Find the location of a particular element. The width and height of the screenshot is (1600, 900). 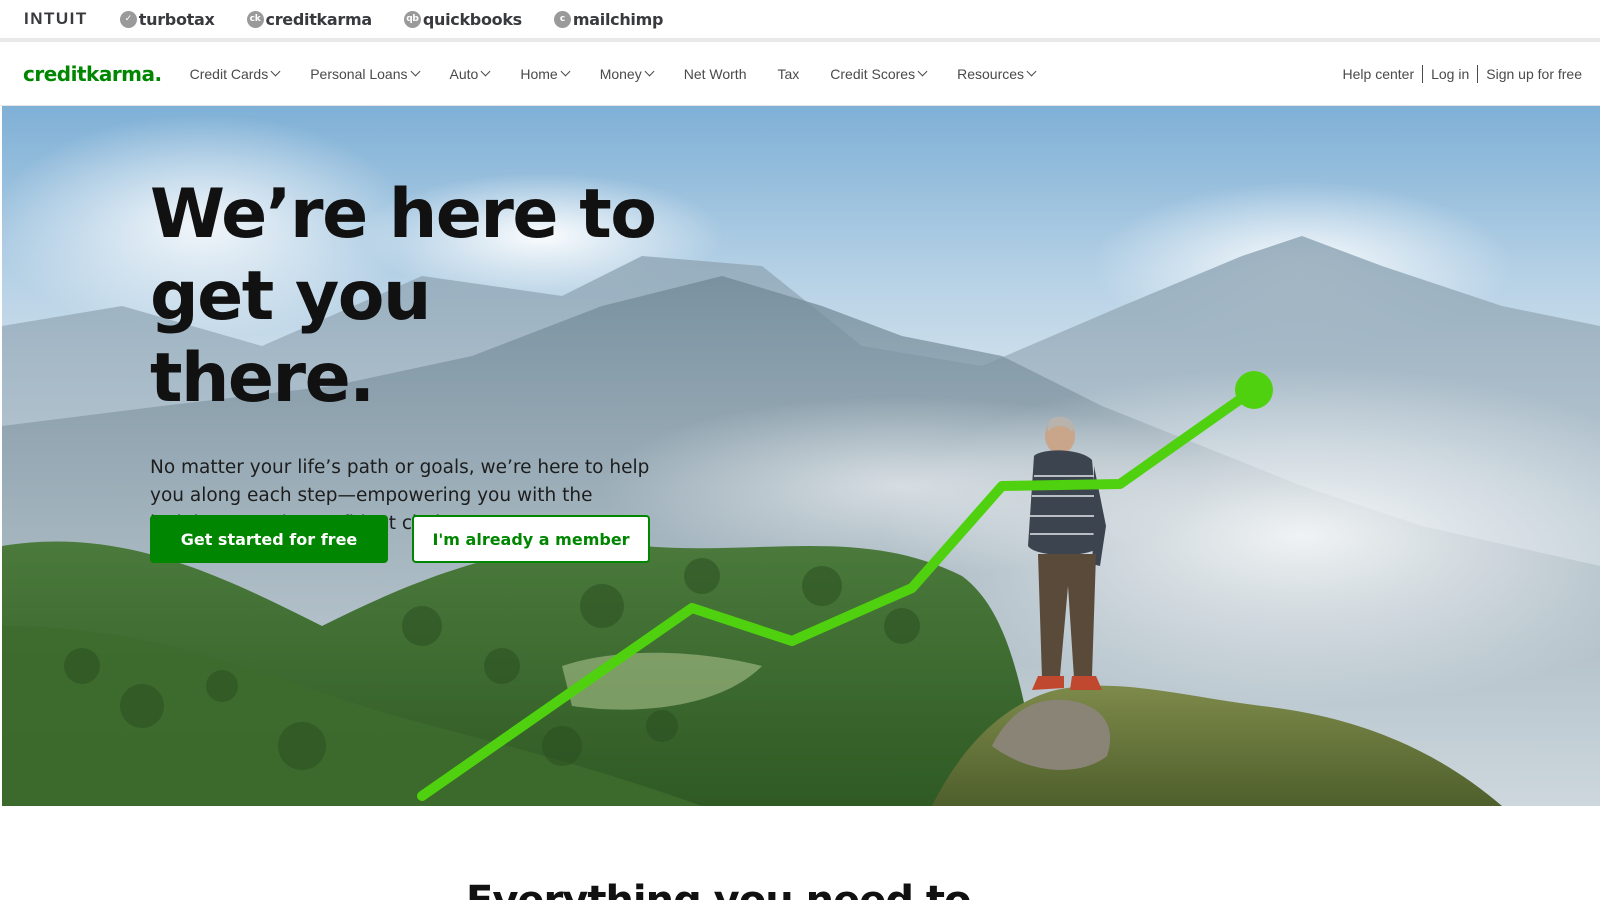

family-link-label: quickbooks is located at coordinates (472, 19).